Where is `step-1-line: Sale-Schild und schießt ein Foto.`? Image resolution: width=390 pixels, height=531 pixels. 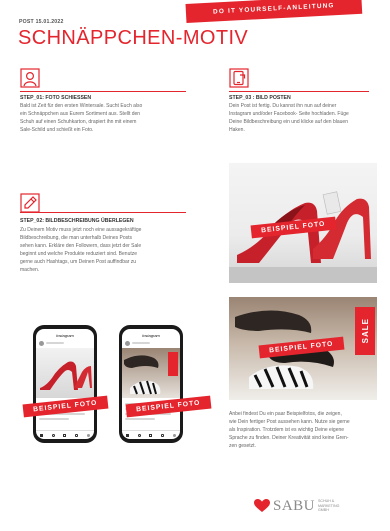
step-1-line: Sale-Schild und schießt ein Foto. is located at coordinates (57, 130).